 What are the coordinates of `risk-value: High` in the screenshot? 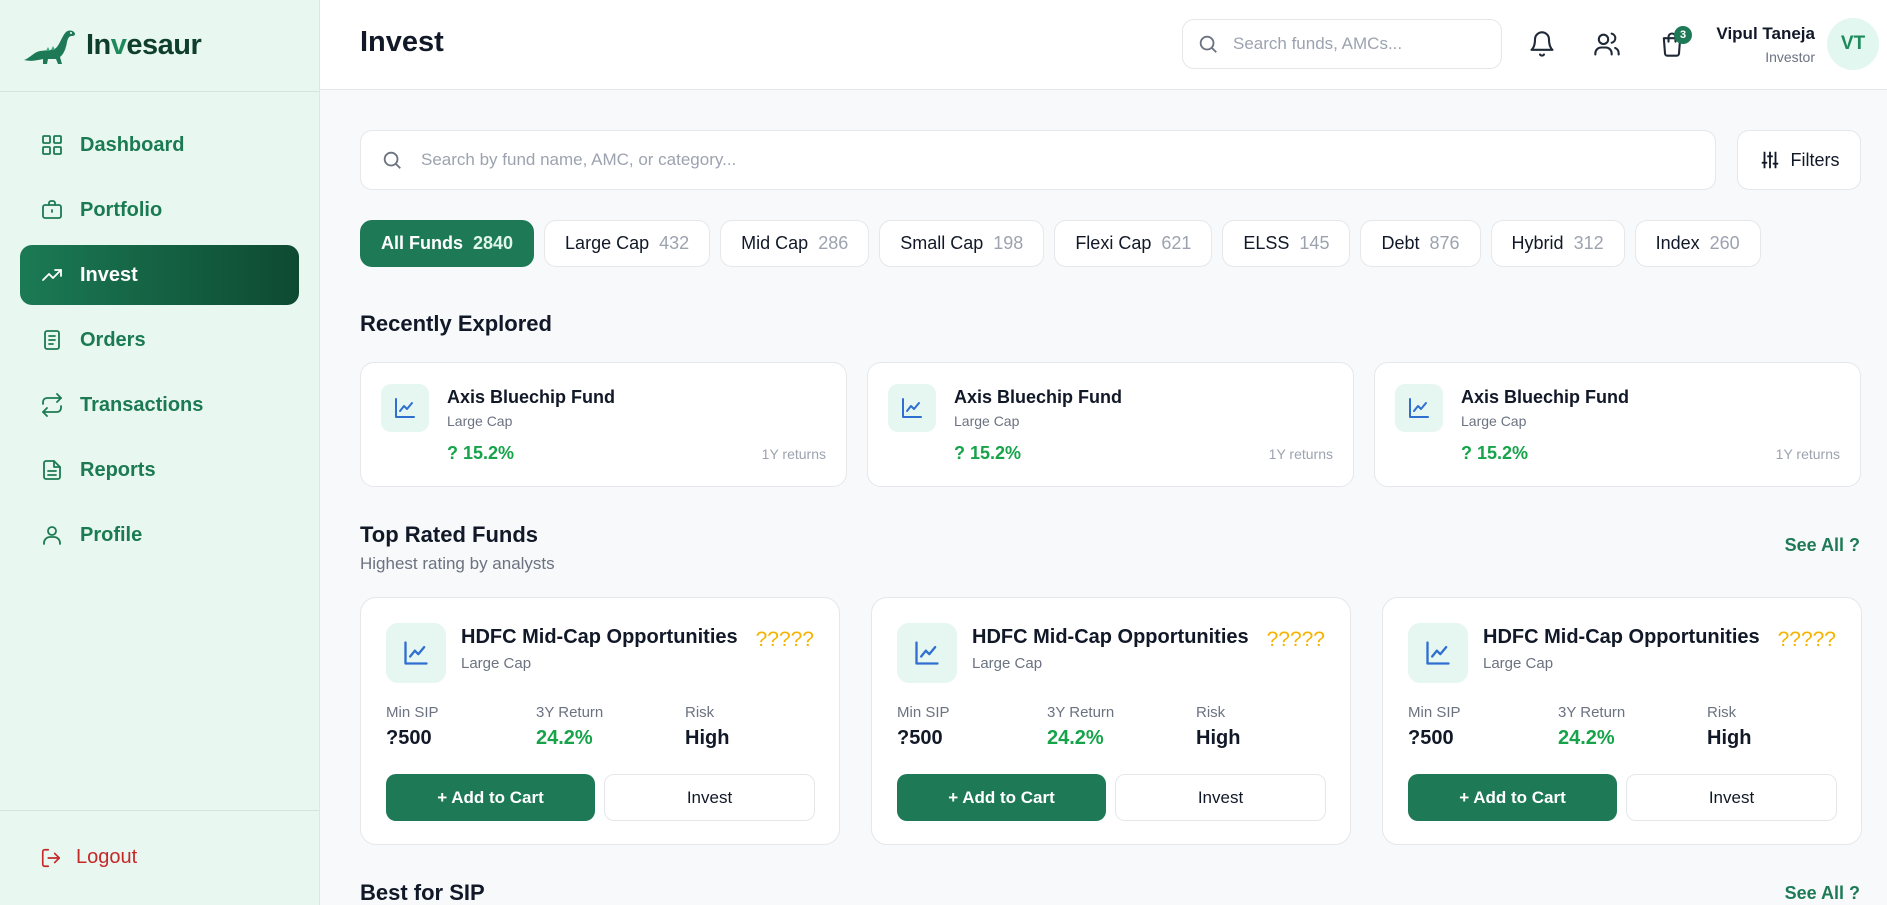 It's located at (707, 738).